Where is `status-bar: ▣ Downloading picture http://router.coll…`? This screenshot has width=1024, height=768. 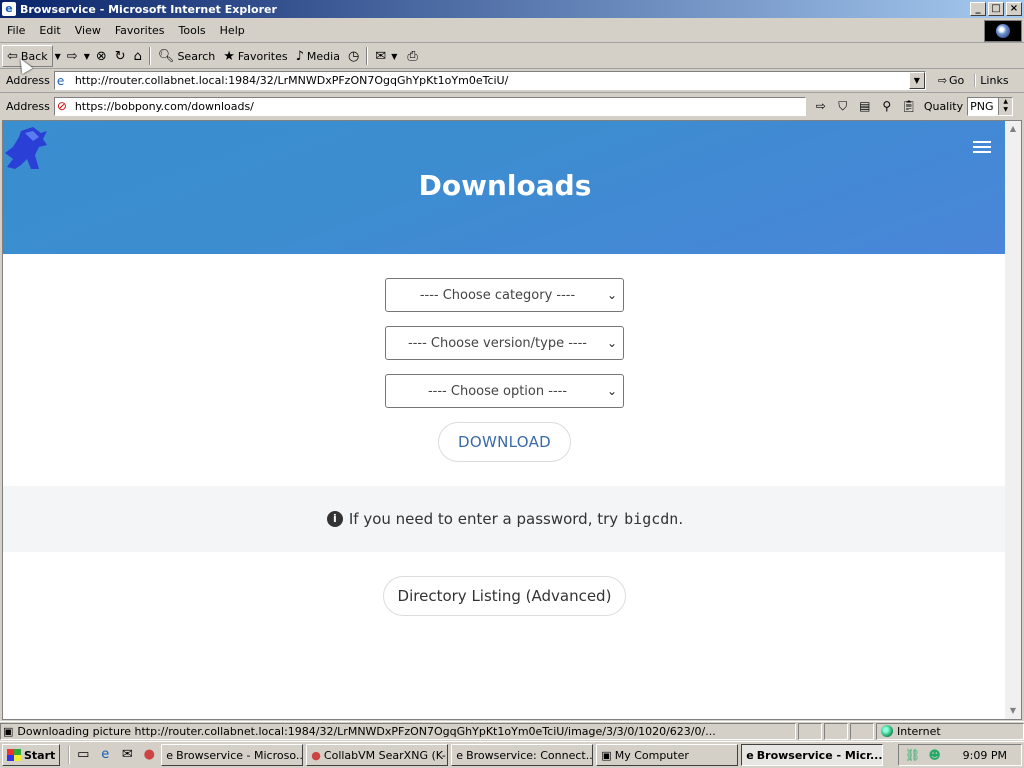
status-bar: ▣ Downloading picture http://router.coll… is located at coordinates (512, 730).